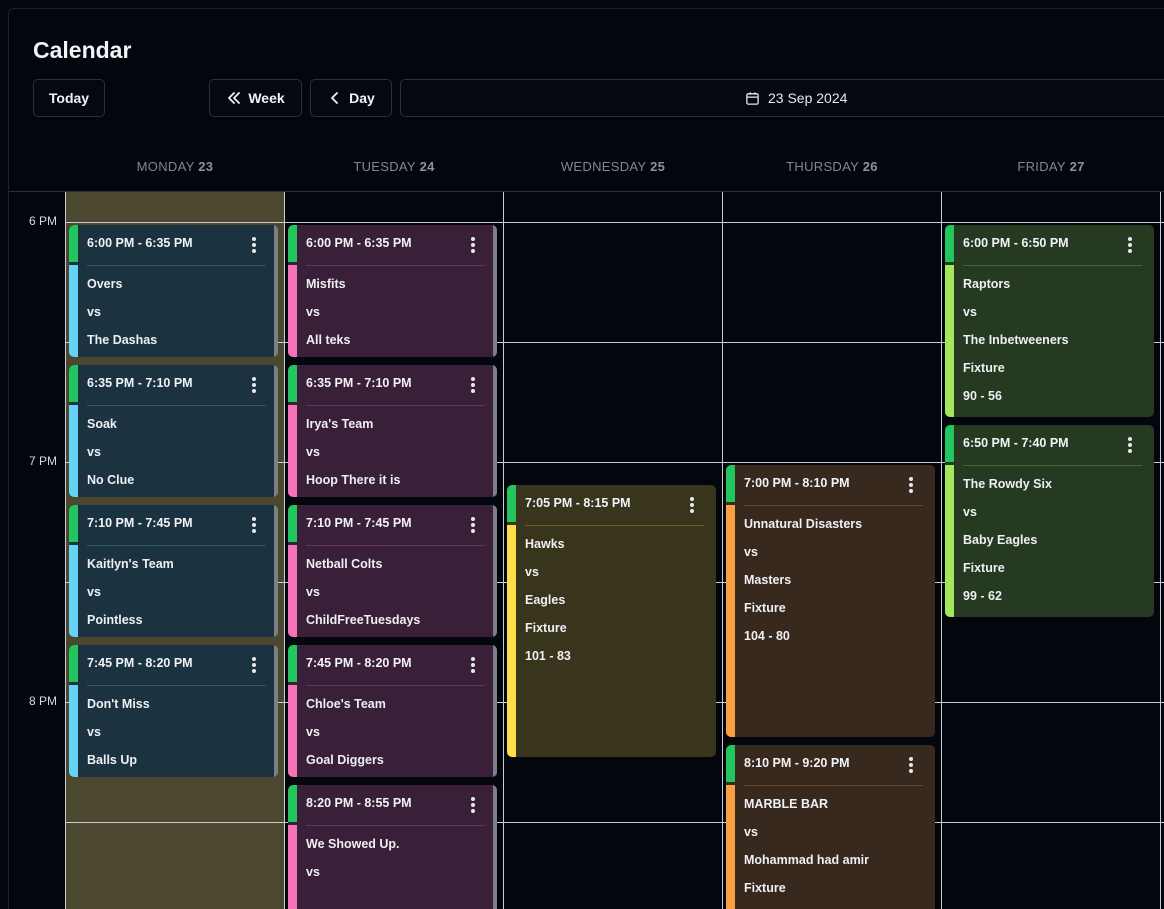  I want to click on event-card: 6:00 PM - 6:35 PM Misfits vs All teks, so click(392, 291).